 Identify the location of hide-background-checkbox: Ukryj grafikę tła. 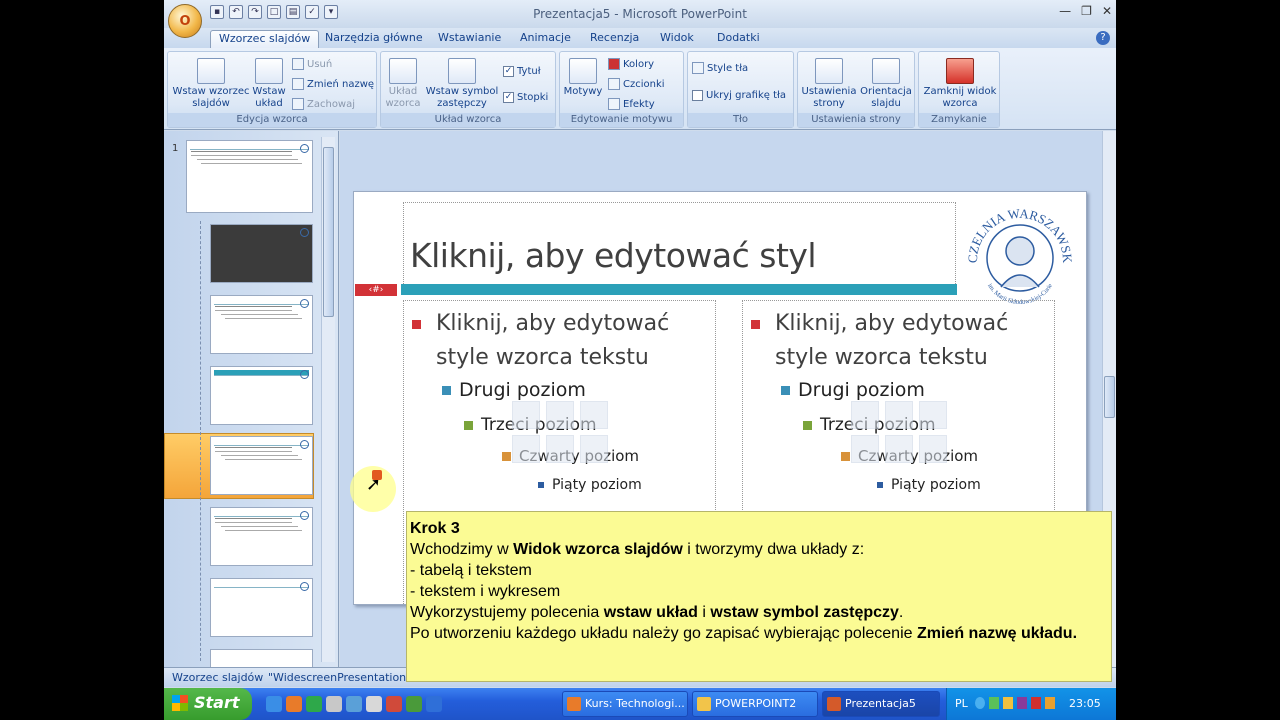
(739, 95).